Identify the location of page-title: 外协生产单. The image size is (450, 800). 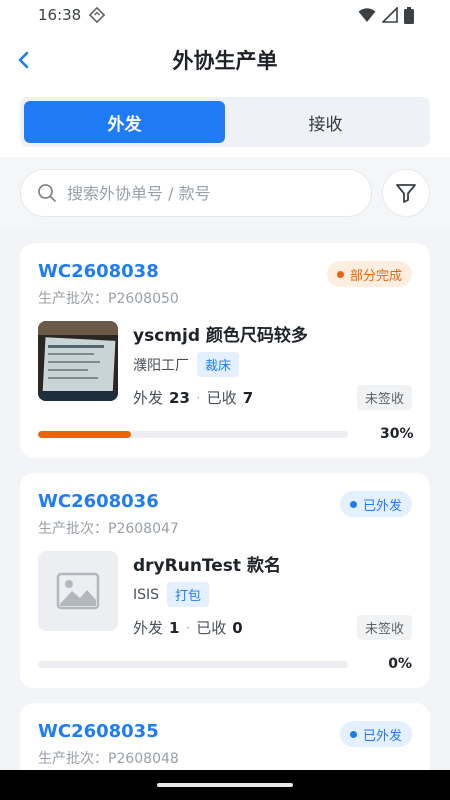
(225, 61).